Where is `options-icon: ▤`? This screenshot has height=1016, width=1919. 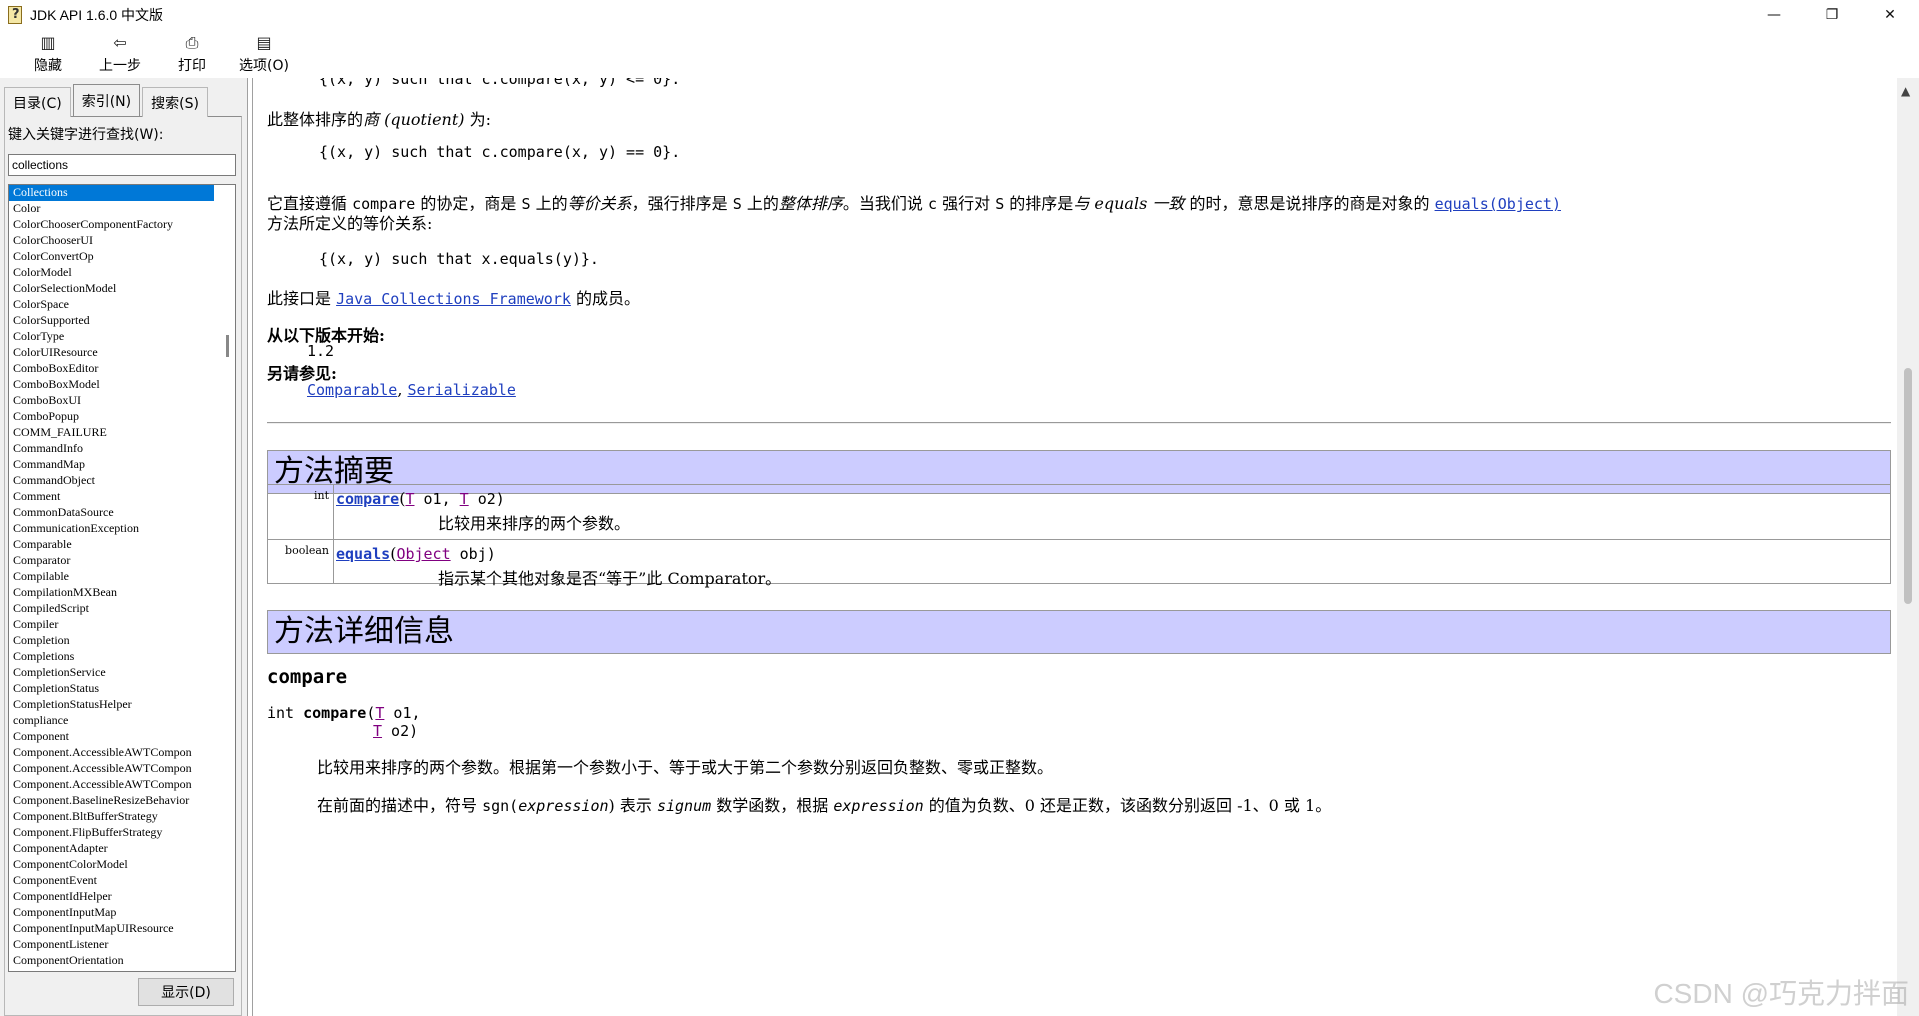 options-icon: ▤ is located at coordinates (264, 42).